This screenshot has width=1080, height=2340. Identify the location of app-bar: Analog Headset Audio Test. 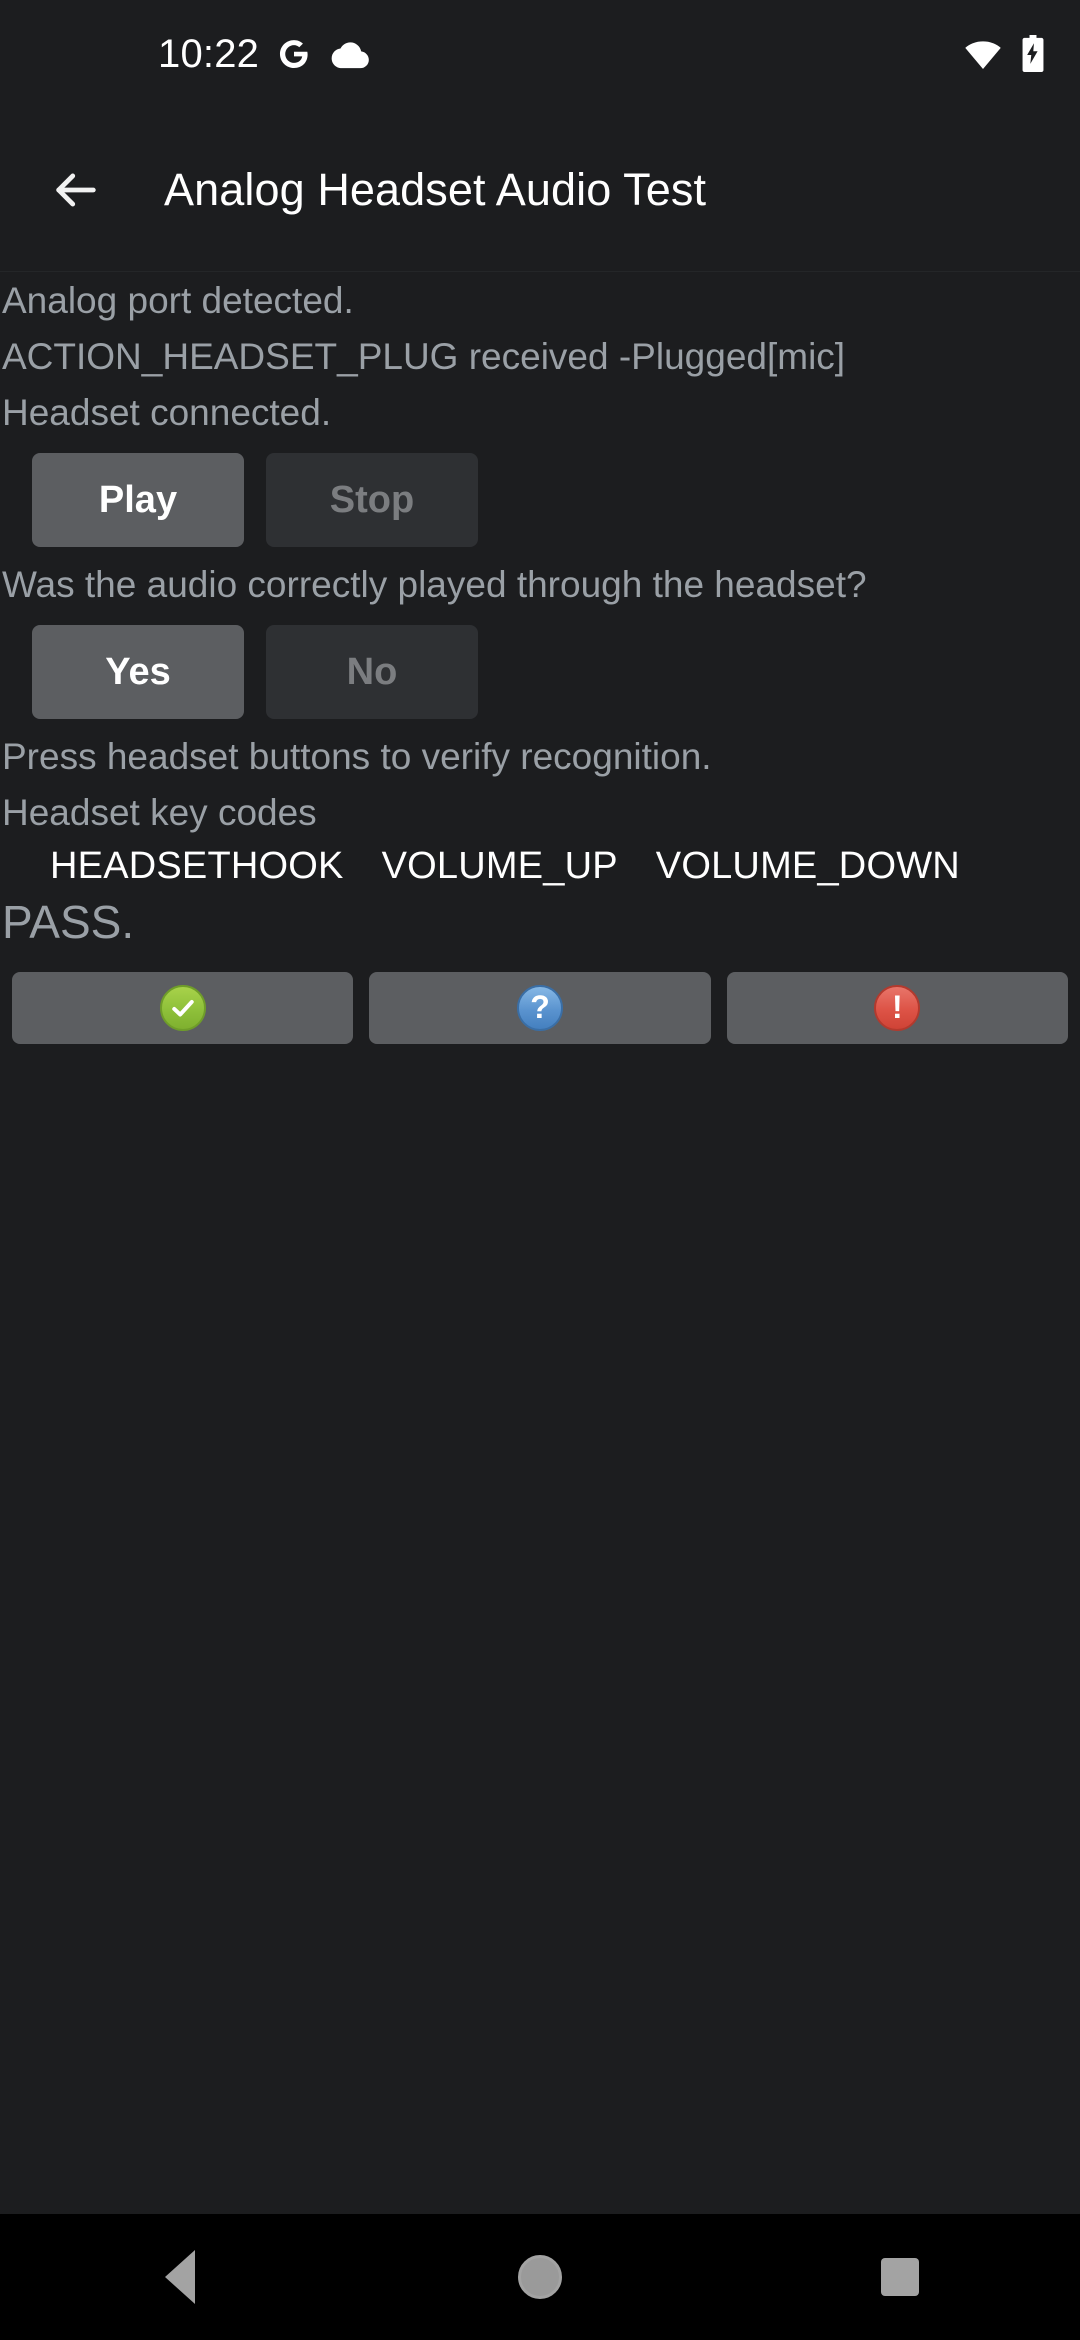
(540, 190).